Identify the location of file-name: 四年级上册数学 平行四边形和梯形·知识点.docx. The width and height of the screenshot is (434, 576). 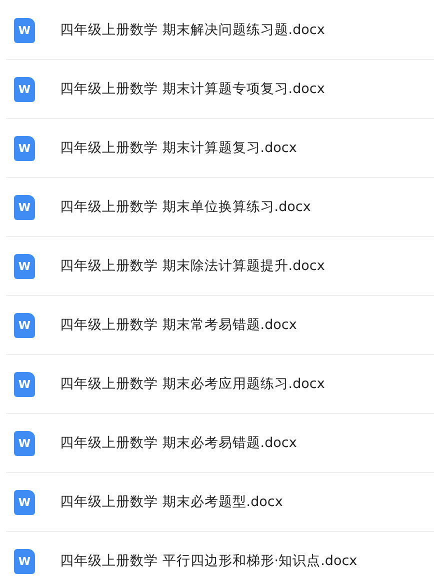
(209, 561).